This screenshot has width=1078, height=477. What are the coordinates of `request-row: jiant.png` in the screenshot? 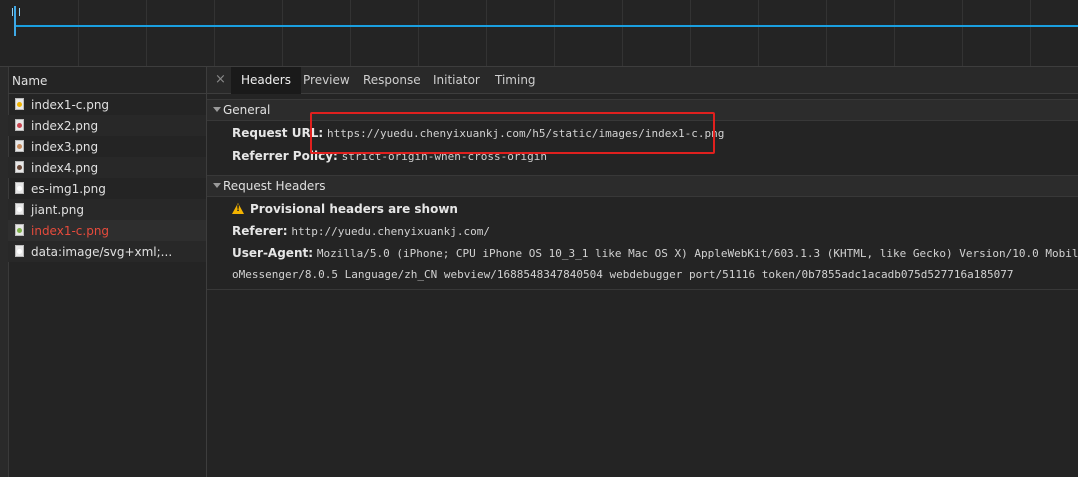 It's located at (107, 209).